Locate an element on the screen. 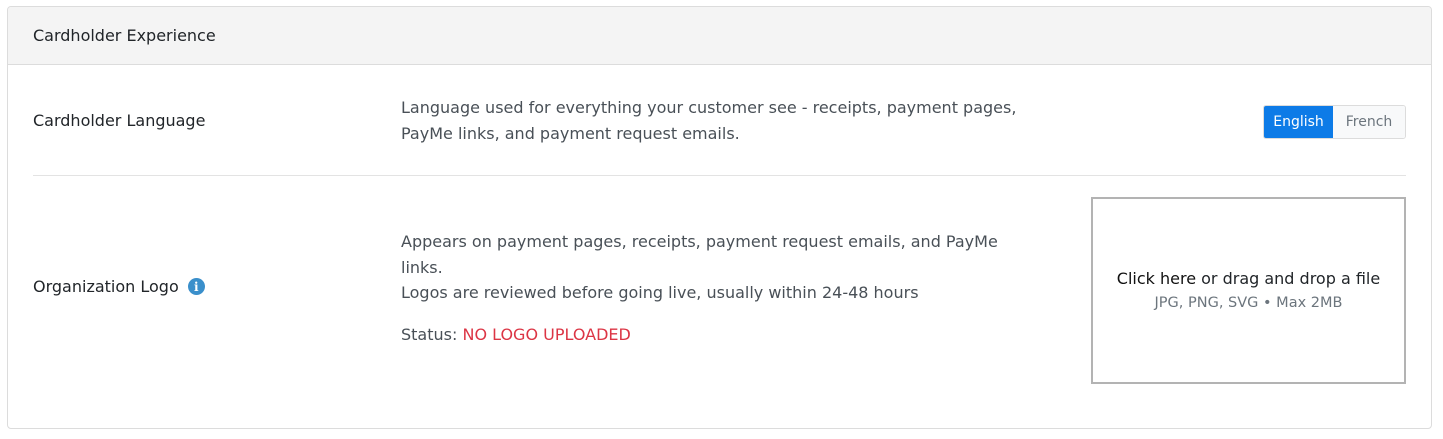 The width and height of the screenshot is (1443, 439). cardholder-language-label-text: Cardholder Language is located at coordinates (119, 120).